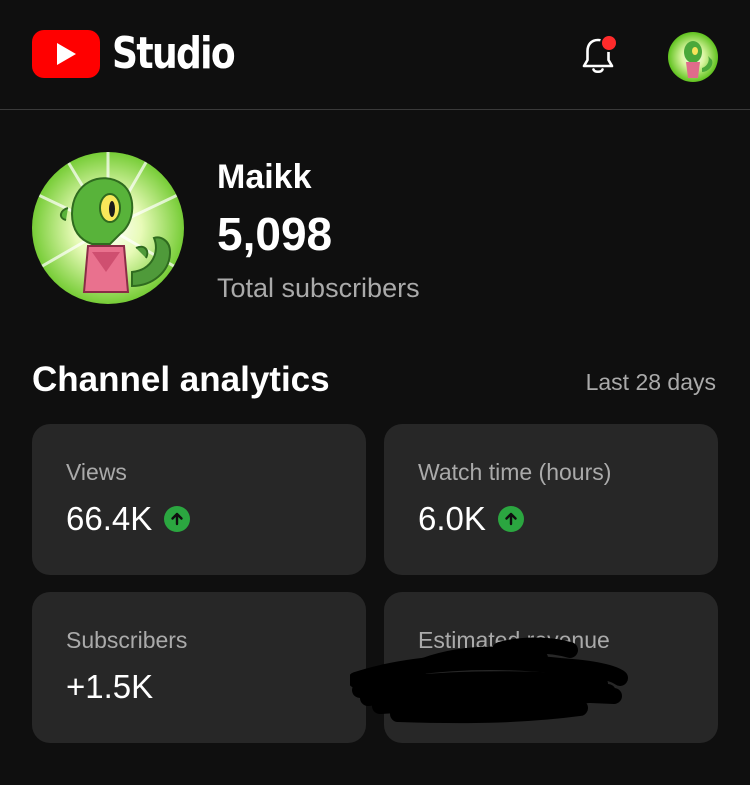  I want to click on views-label: Views, so click(96, 472).